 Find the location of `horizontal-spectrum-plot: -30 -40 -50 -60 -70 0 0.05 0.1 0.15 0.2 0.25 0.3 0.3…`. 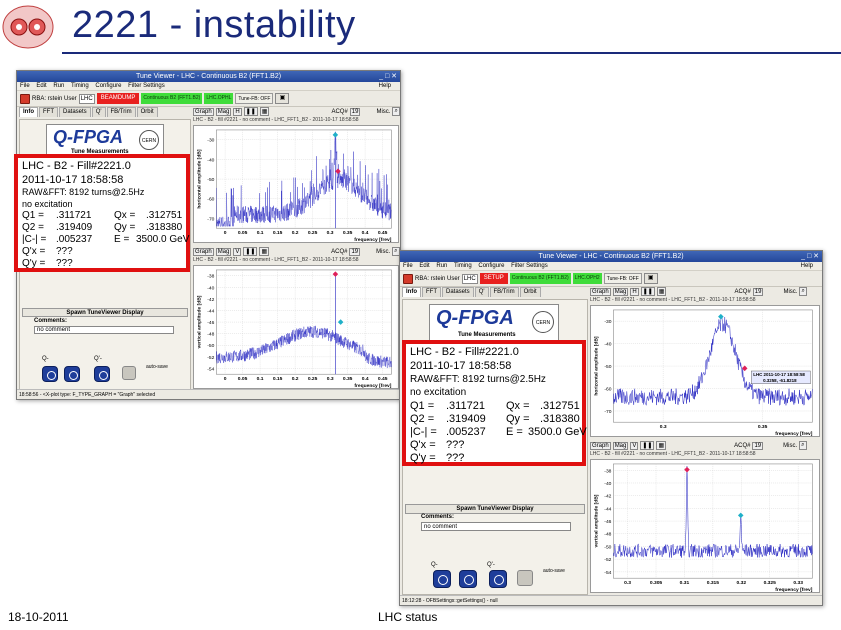

horizontal-spectrum-plot: -30 -40 -50 -60 -70 0 0.05 0.1 0.15 0.2 0.25 0.3 0.3… is located at coordinates (296, 184).